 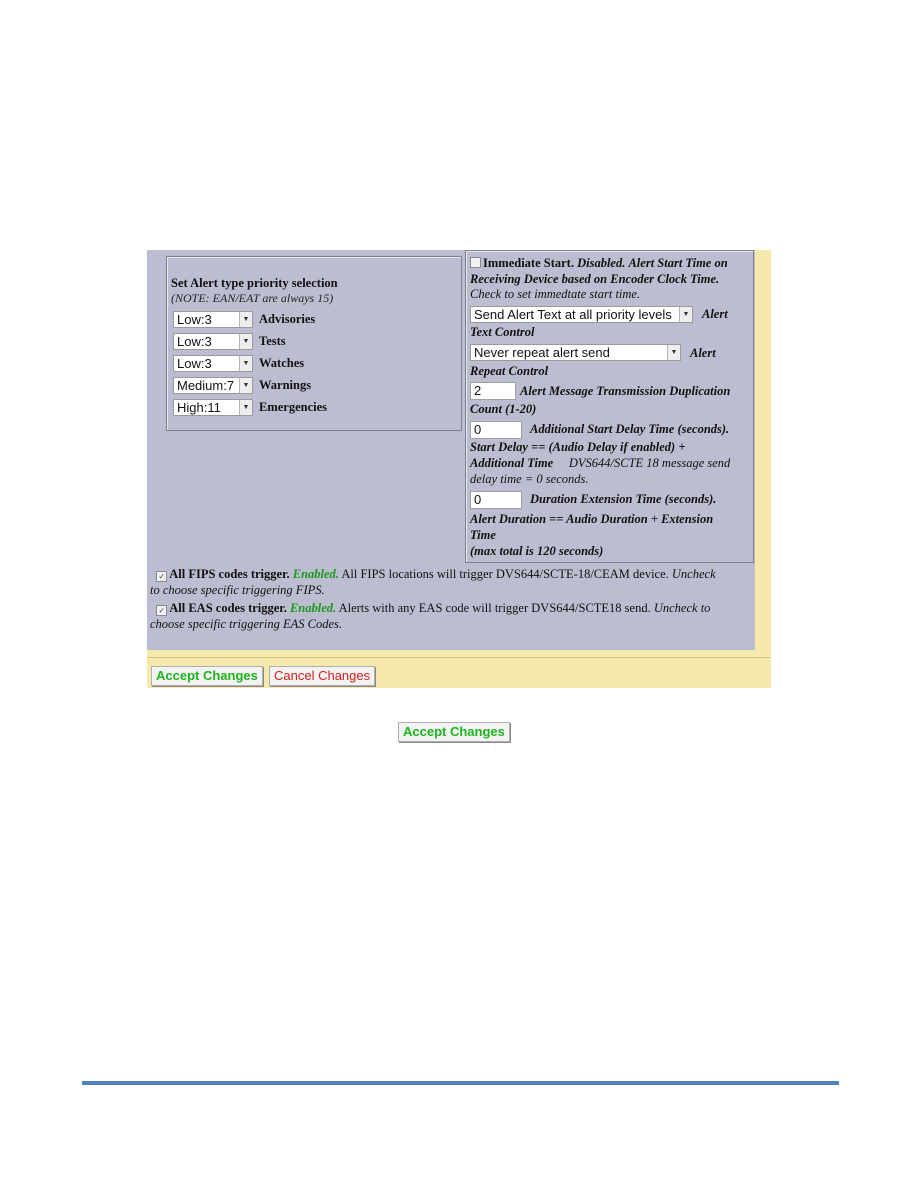 I want to click on cancel-changes-button: Cancel Changes, so click(x=322, y=676).